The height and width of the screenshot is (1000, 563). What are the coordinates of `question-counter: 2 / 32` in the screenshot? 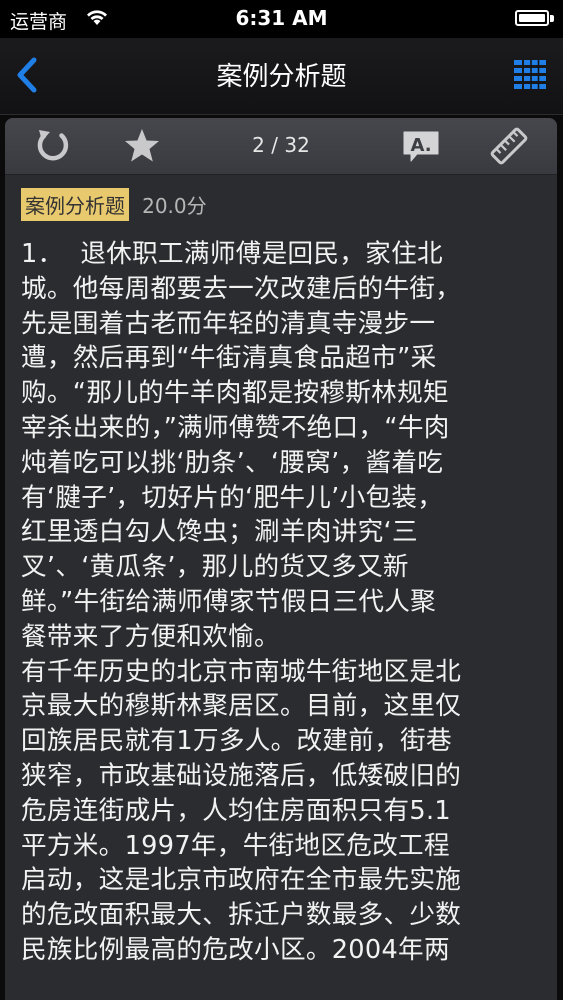 It's located at (281, 145).